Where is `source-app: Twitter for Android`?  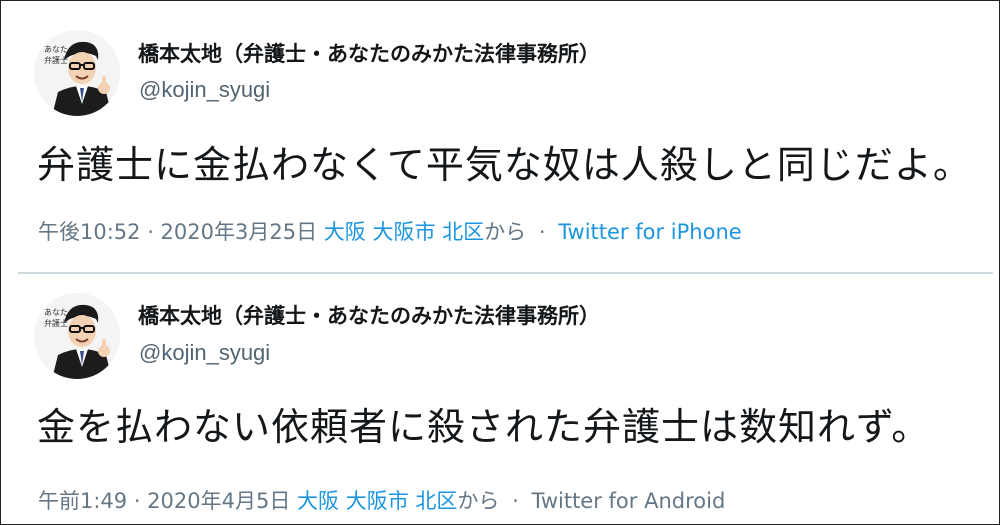 source-app: Twitter for Android is located at coordinates (628, 501).